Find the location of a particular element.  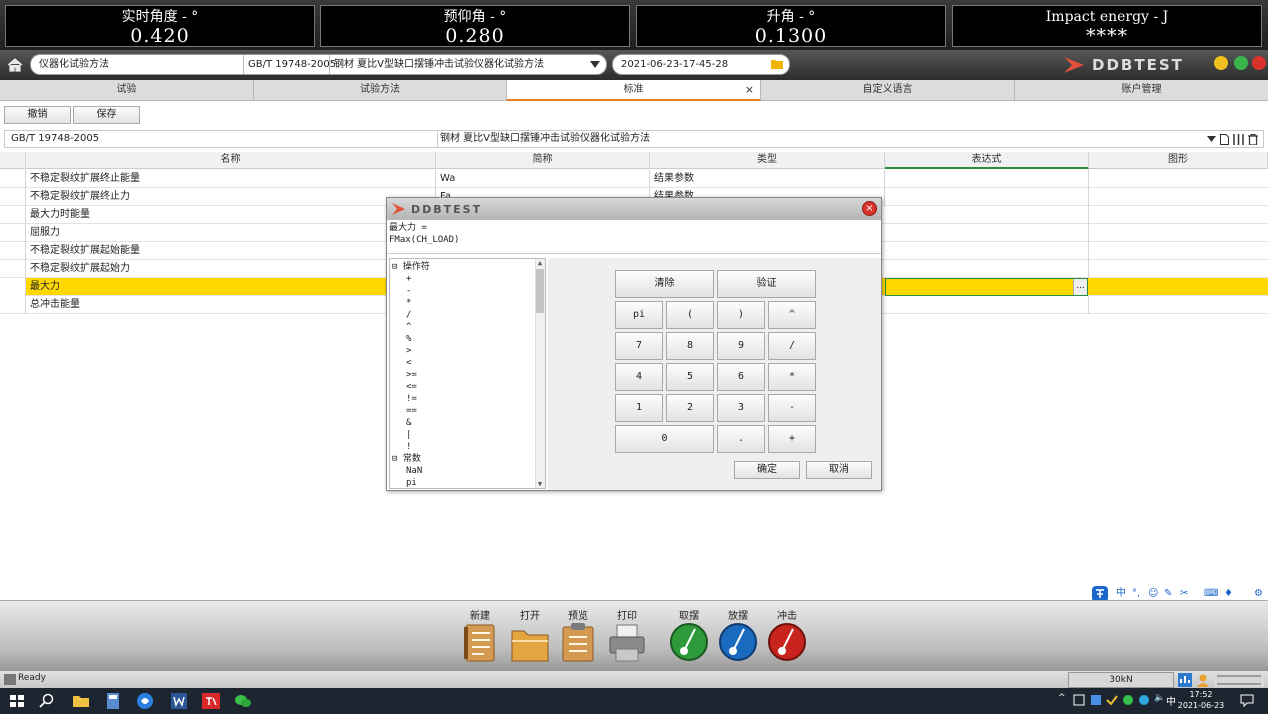

new-document-icon is located at coordinates (480, 642).